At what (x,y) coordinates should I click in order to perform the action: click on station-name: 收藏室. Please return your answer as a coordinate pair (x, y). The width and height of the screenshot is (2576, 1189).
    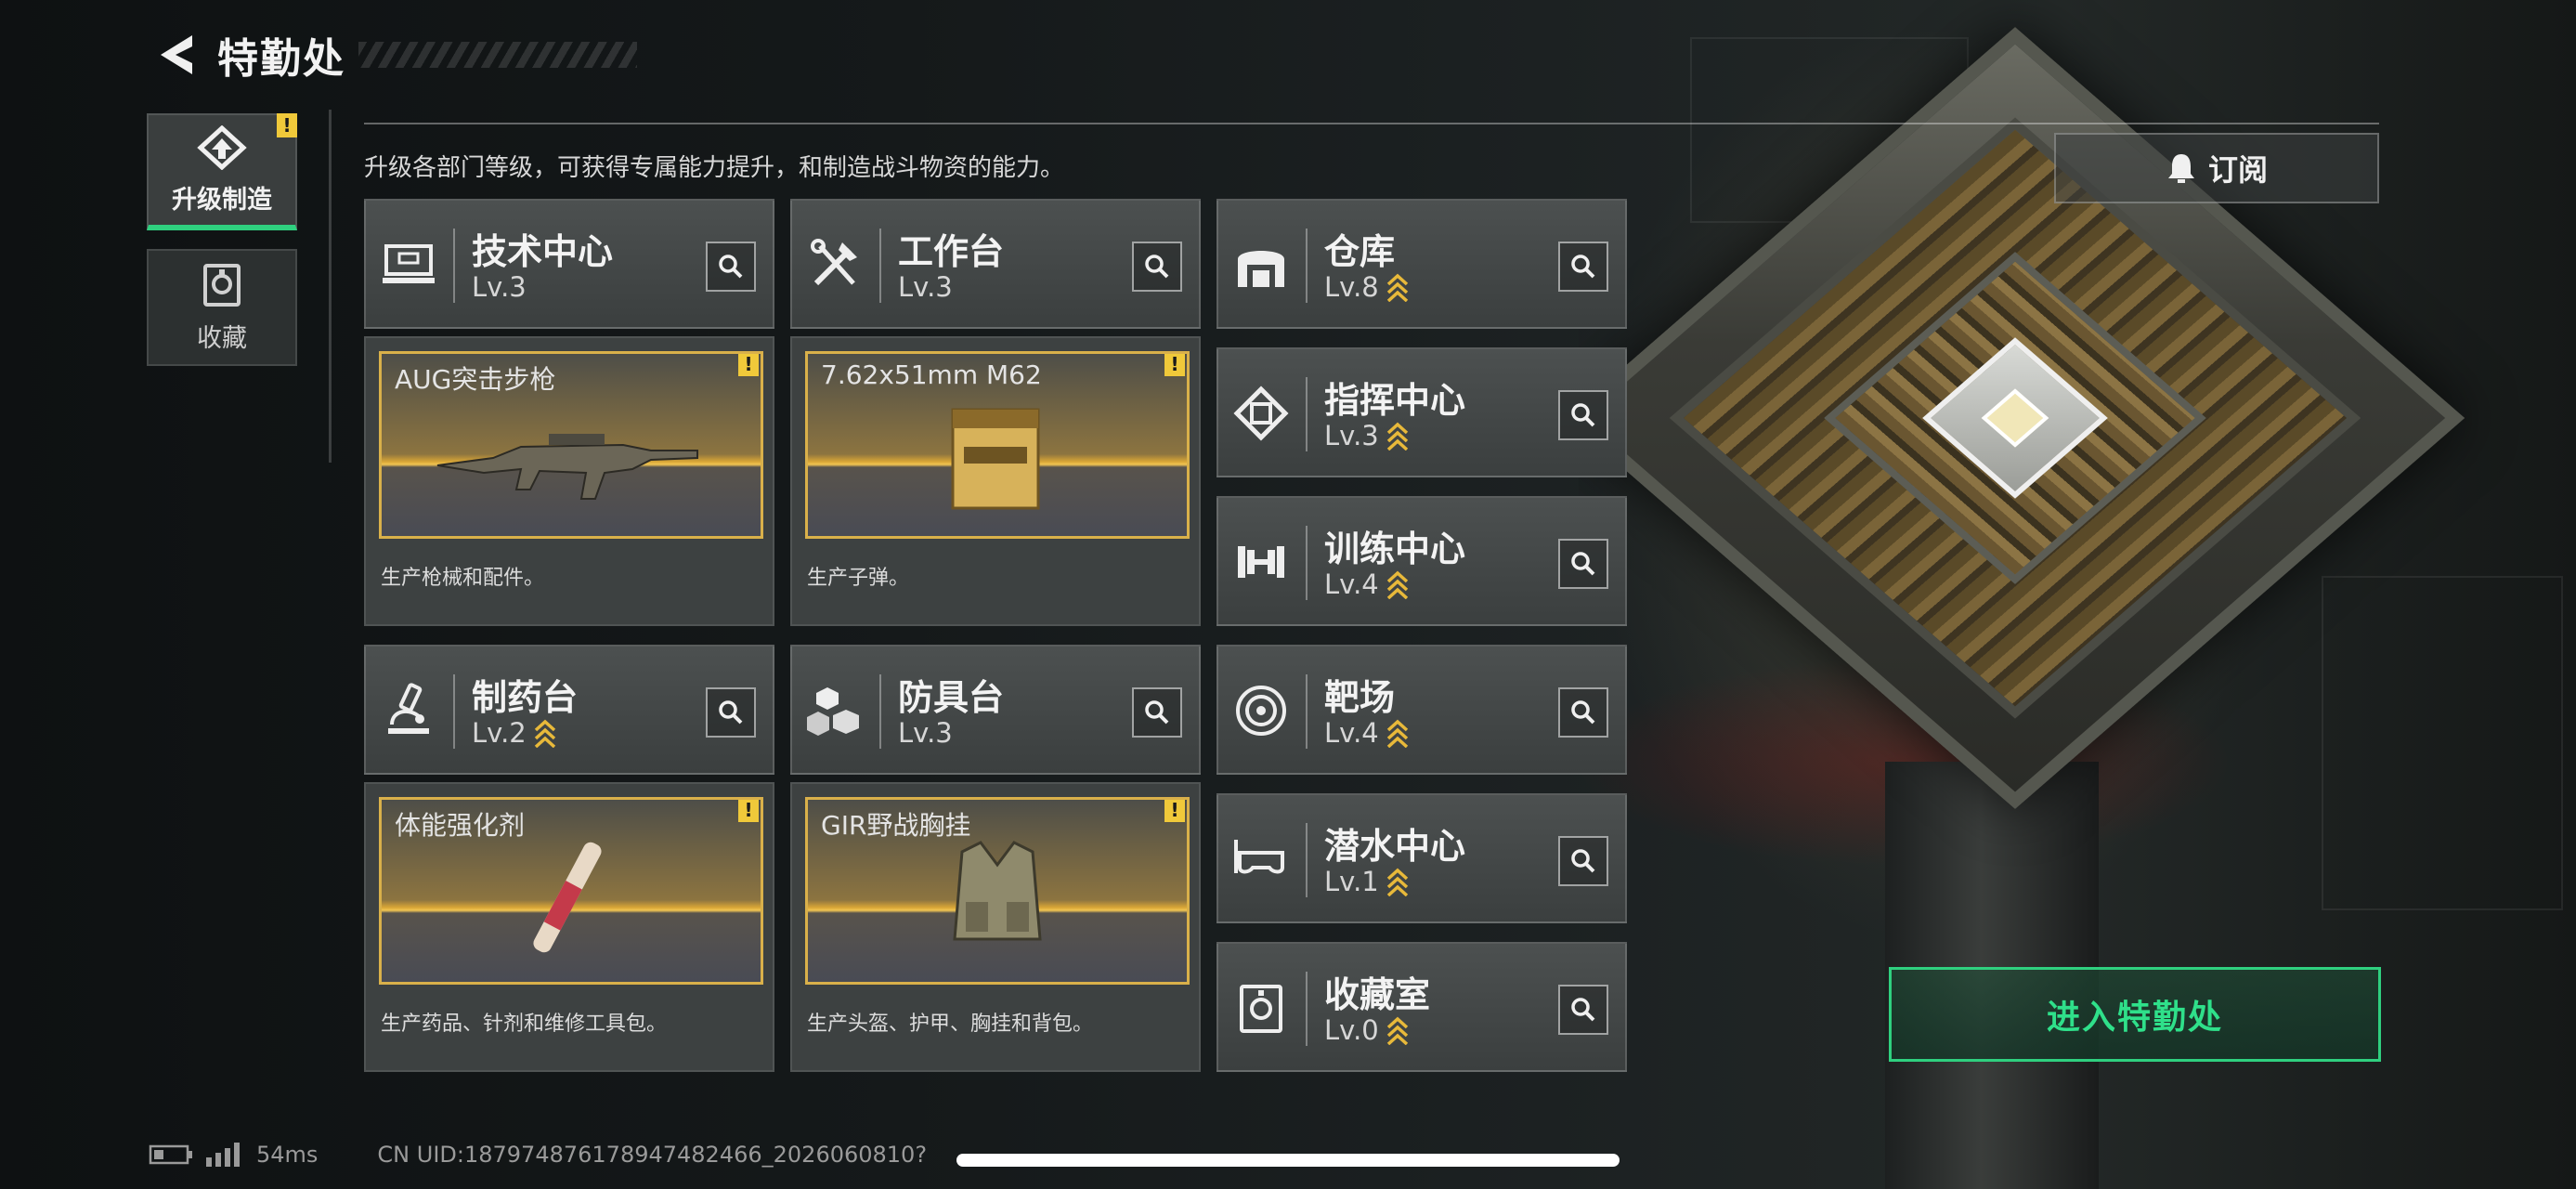
    Looking at the image, I should click on (1377, 995).